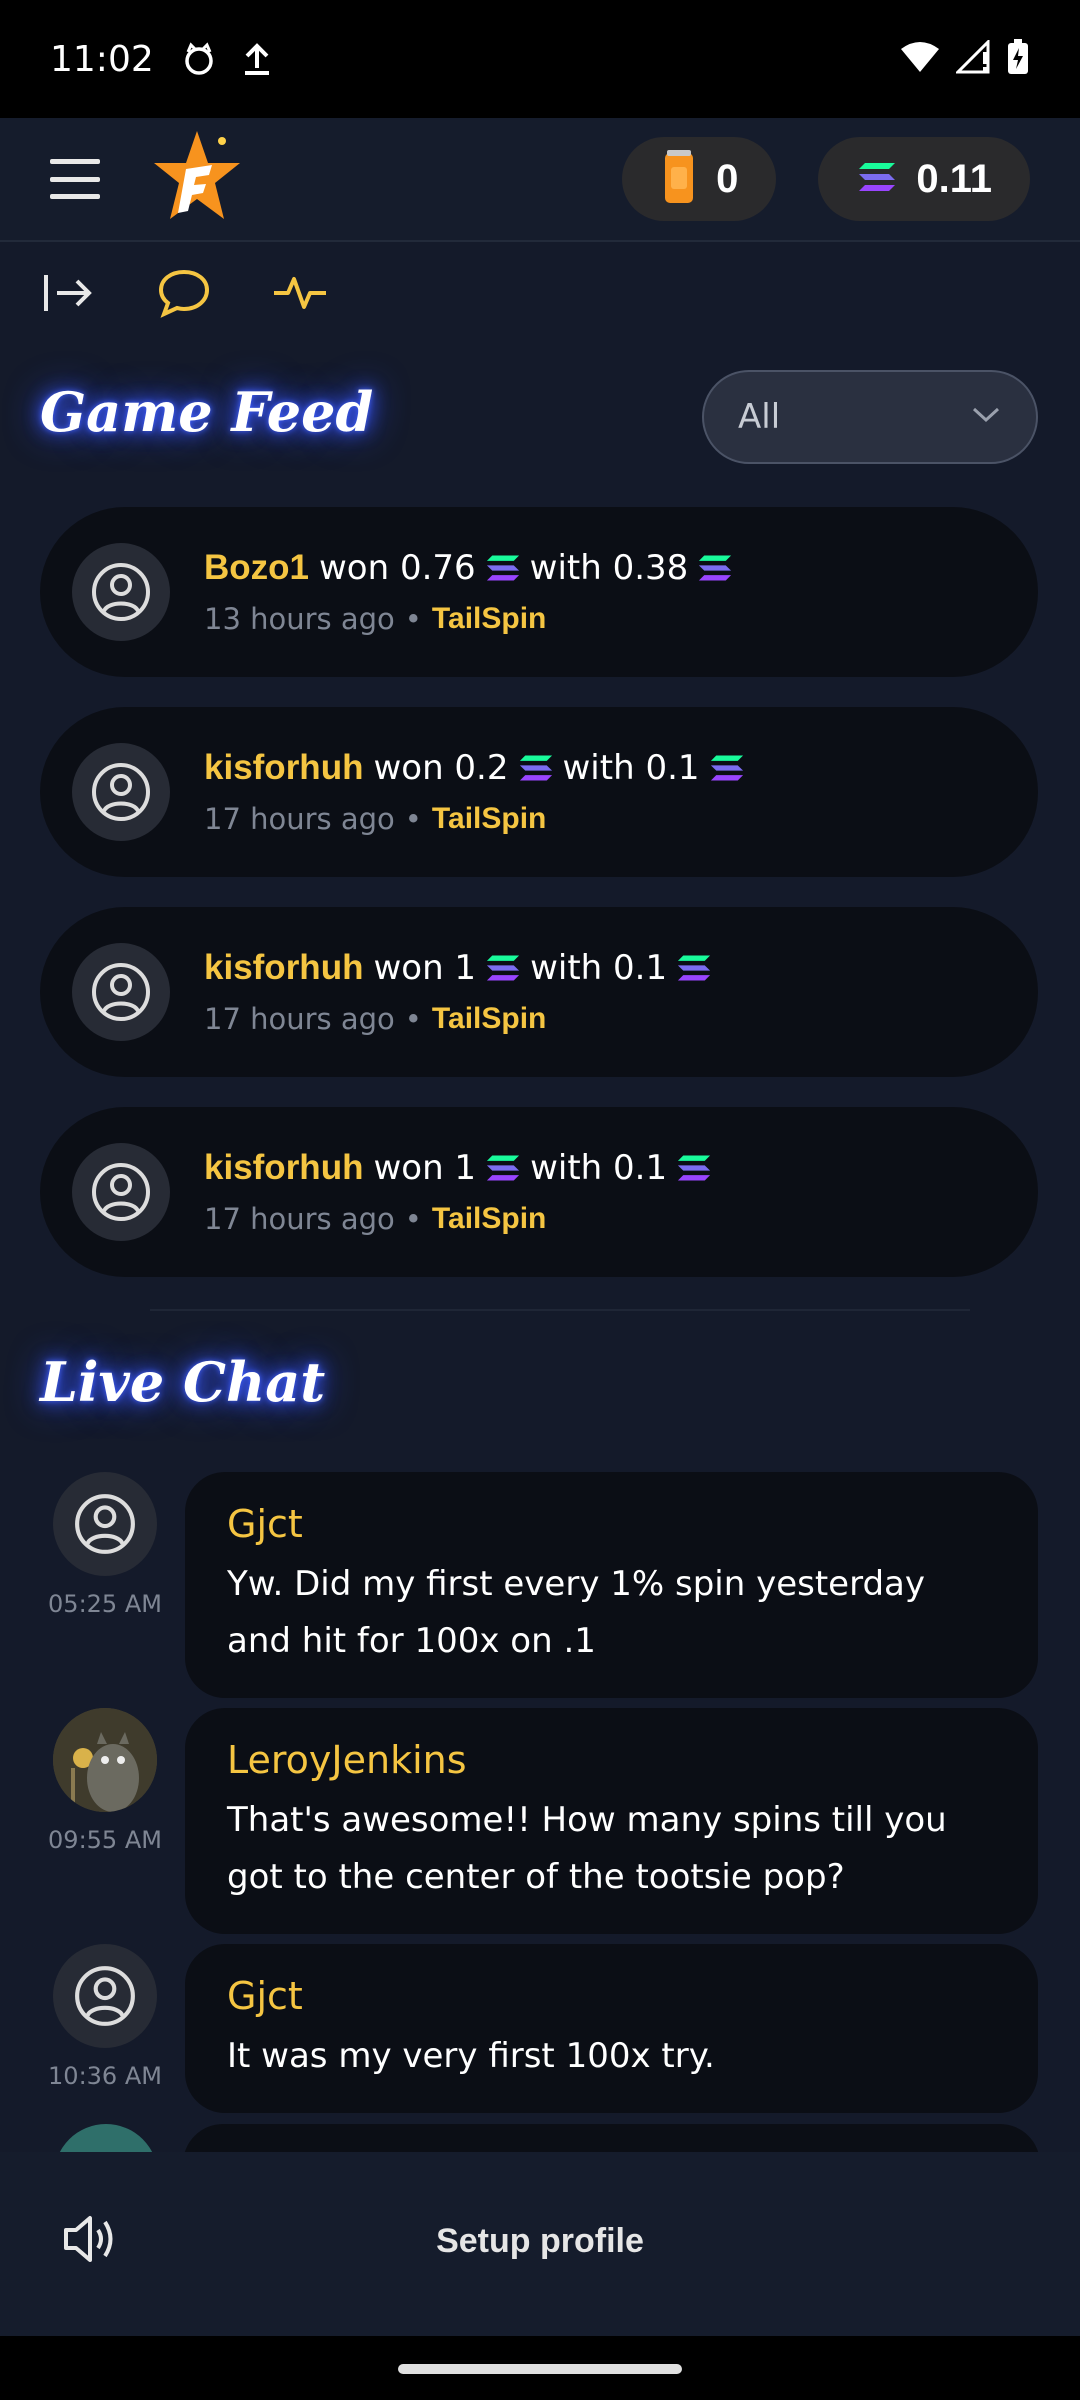 The image size is (1080, 2400). What do you see at coordinates (105, 2076) in the screenshot?
I see `chat-time: 10:36 AM` at bounding box center [105, 2076].